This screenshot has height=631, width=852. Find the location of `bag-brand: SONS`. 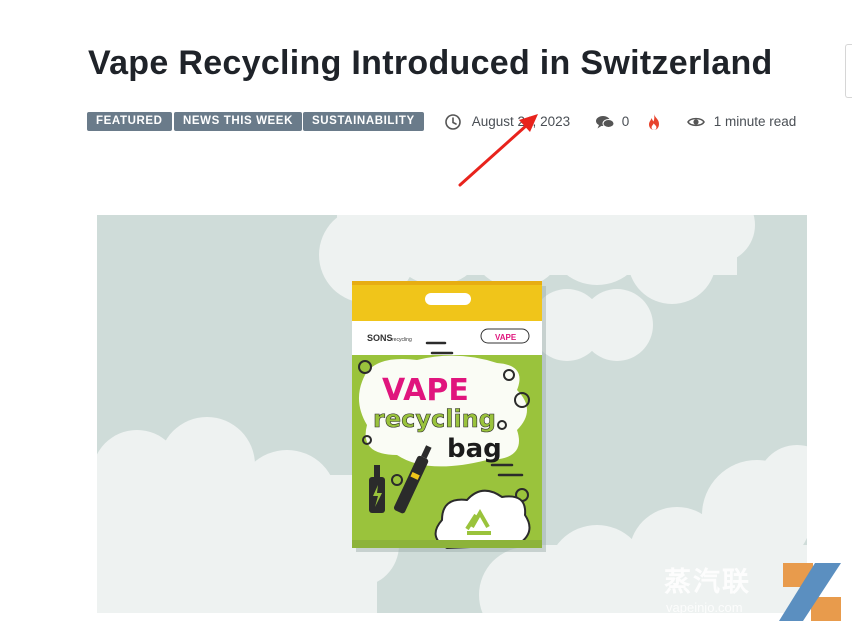

bag-brand: SONS is located at coordinates (380, 338).